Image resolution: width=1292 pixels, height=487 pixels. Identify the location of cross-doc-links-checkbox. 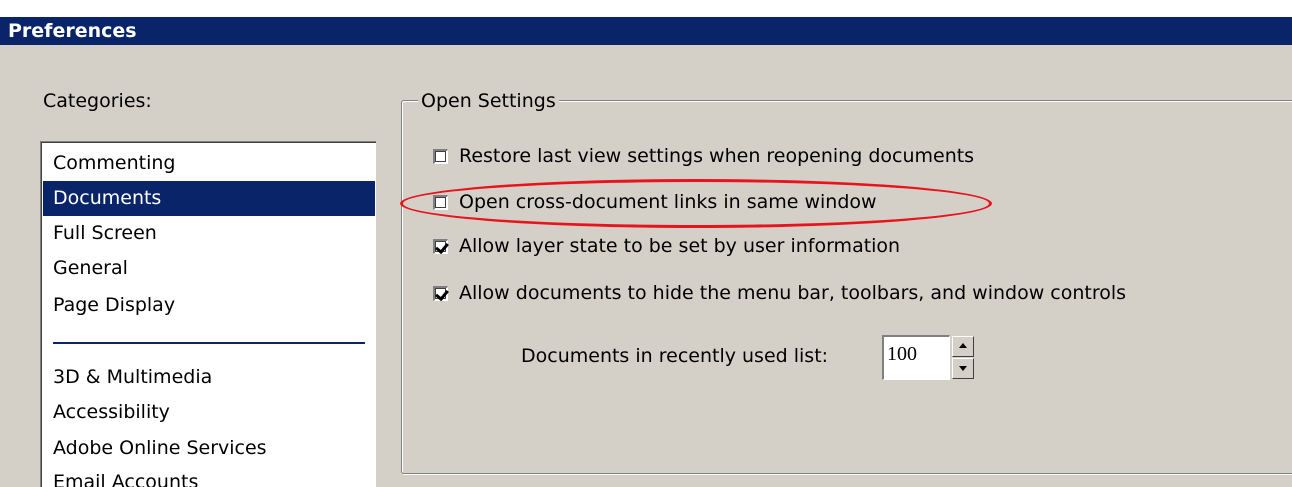
(440, 202).